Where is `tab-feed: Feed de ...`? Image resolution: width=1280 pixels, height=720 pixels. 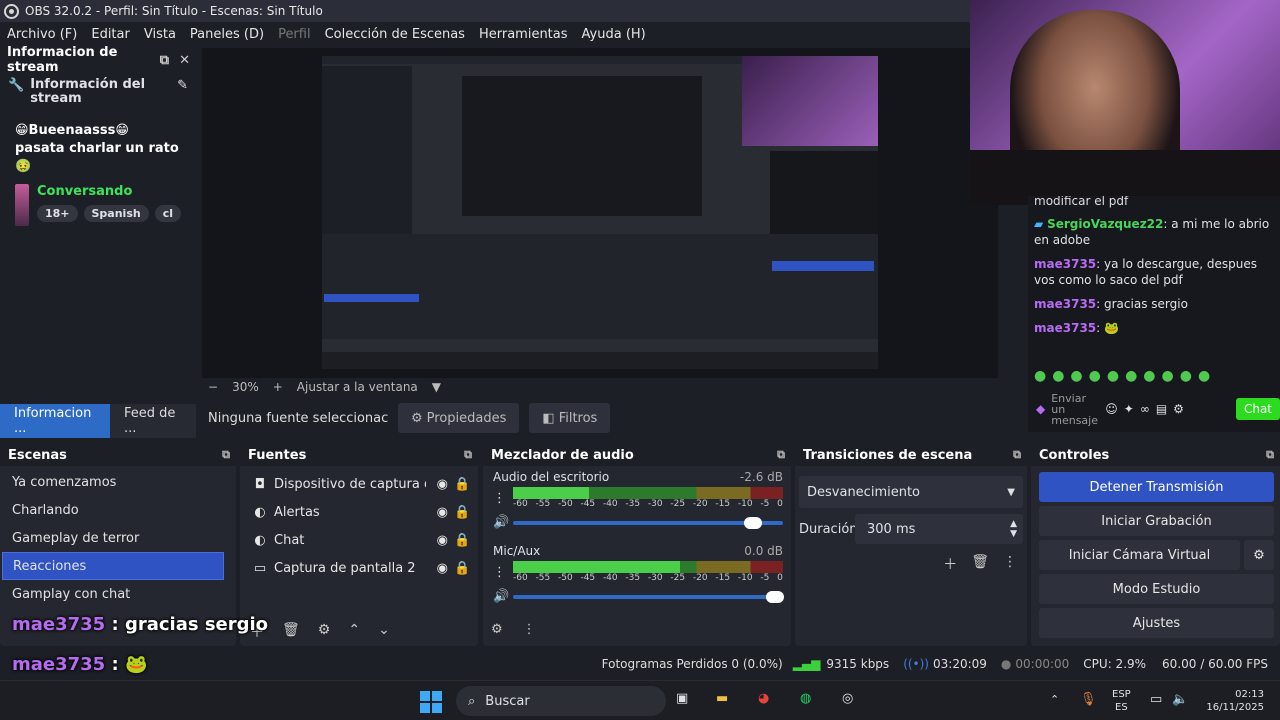 tab-feed: Feed de ... is located at coordinates (153, 421).